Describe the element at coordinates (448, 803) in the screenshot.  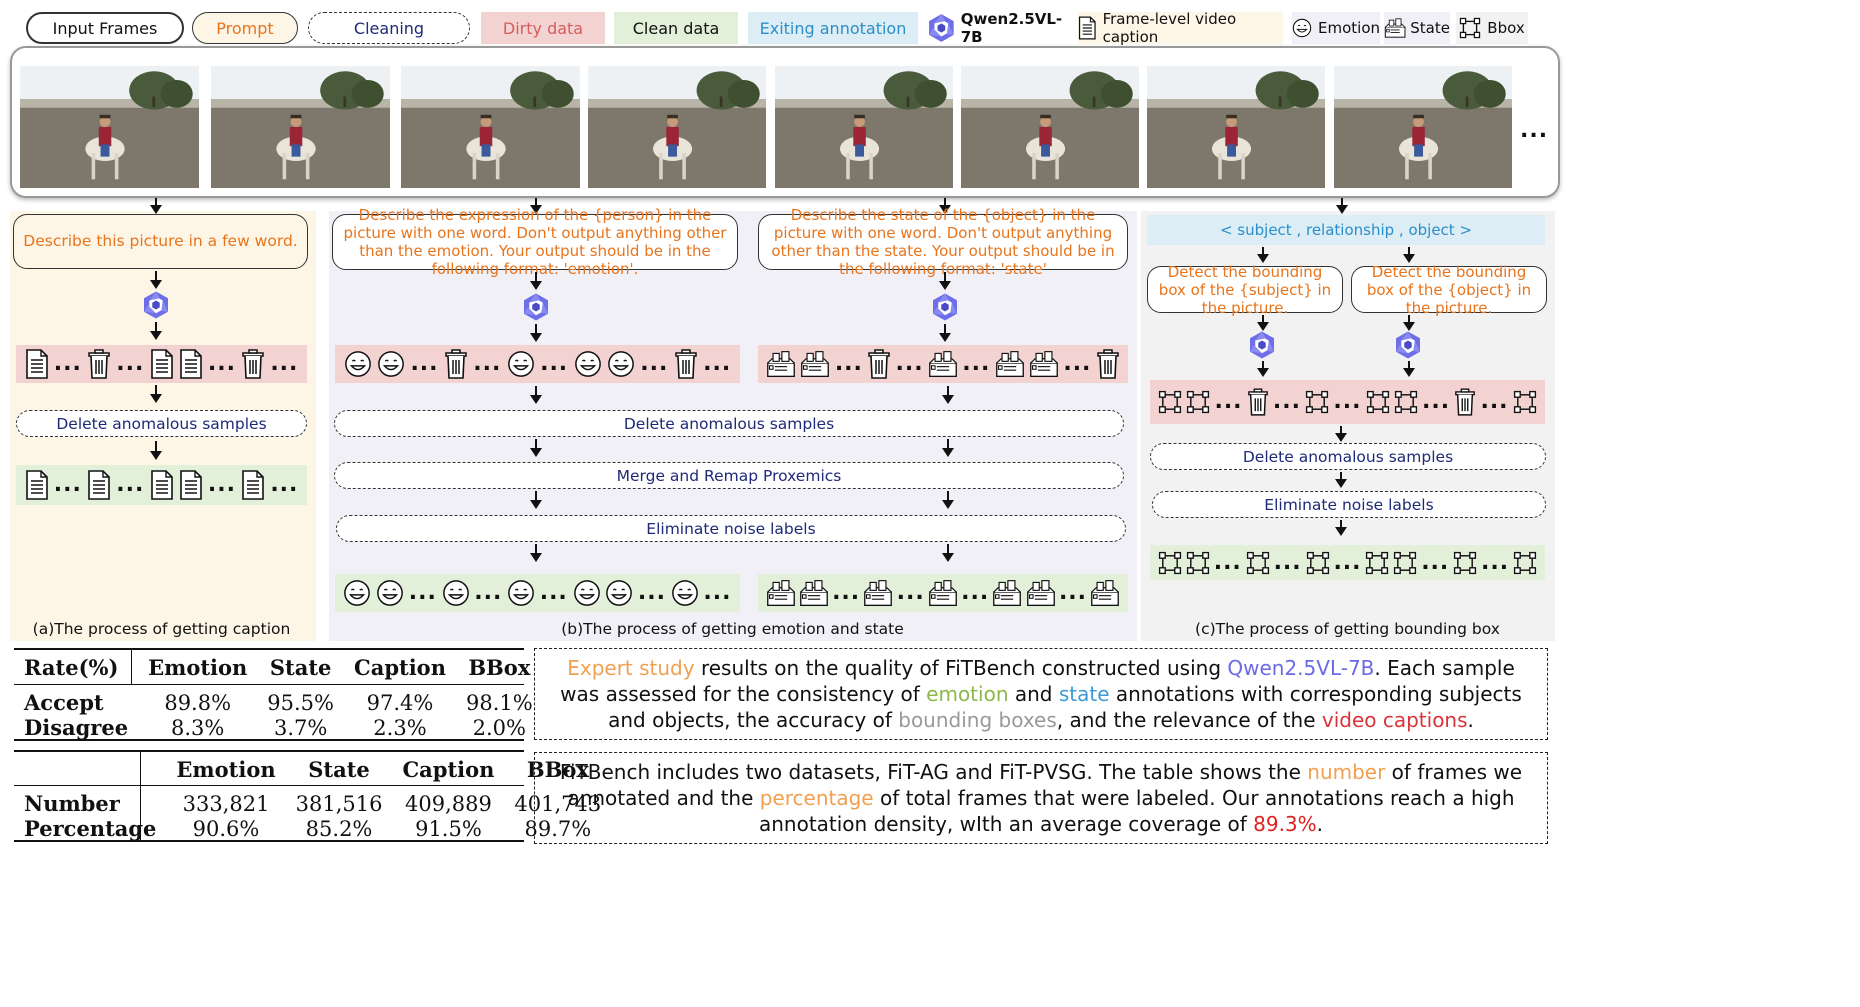
I see `table2-cell: 409,889` at that location.